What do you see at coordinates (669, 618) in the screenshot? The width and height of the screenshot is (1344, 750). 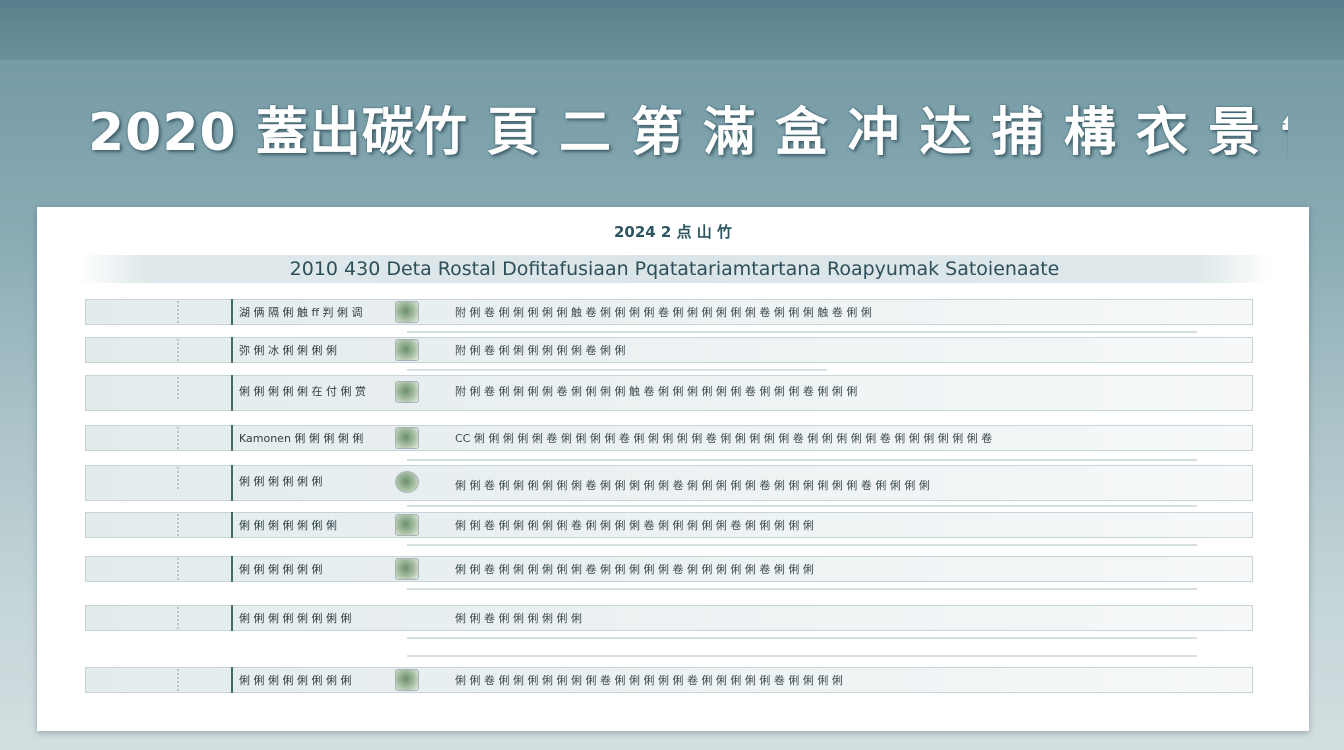 I see `table-row: 俐 俐 俐 俐 俐 俐 俐 俐 俐 俐 卷 俐 俐 俐 俐 俐 俐` at bounding box center [669, 618].